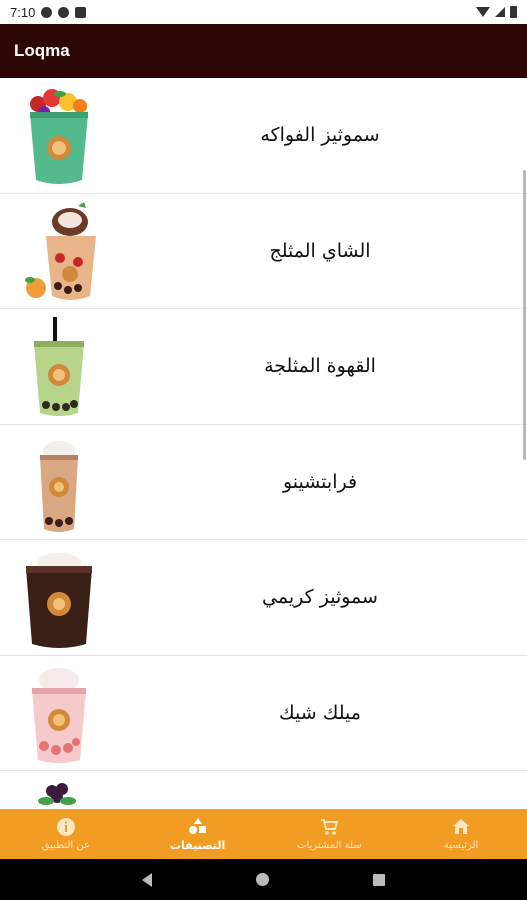 This screenshot has width=527, height=900. I want to click on status-time: 7:10, so click(23, 12).